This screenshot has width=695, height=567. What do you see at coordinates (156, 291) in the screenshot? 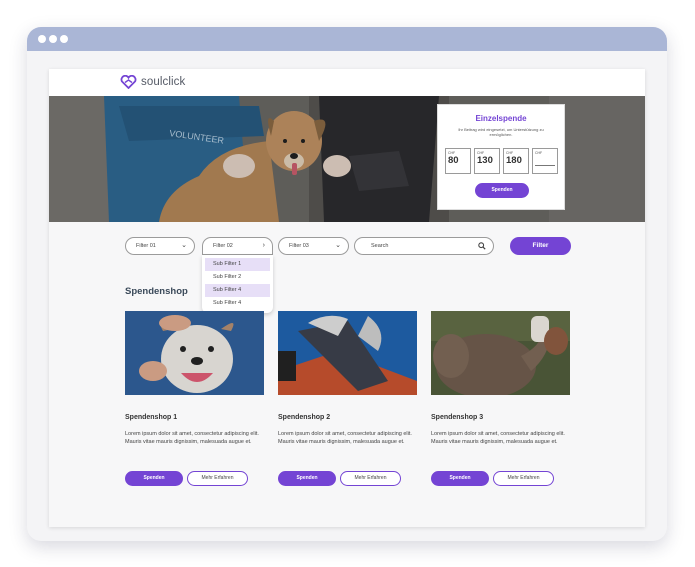
I see `section-title: Spendenshop` at bounding box center [156, 291].